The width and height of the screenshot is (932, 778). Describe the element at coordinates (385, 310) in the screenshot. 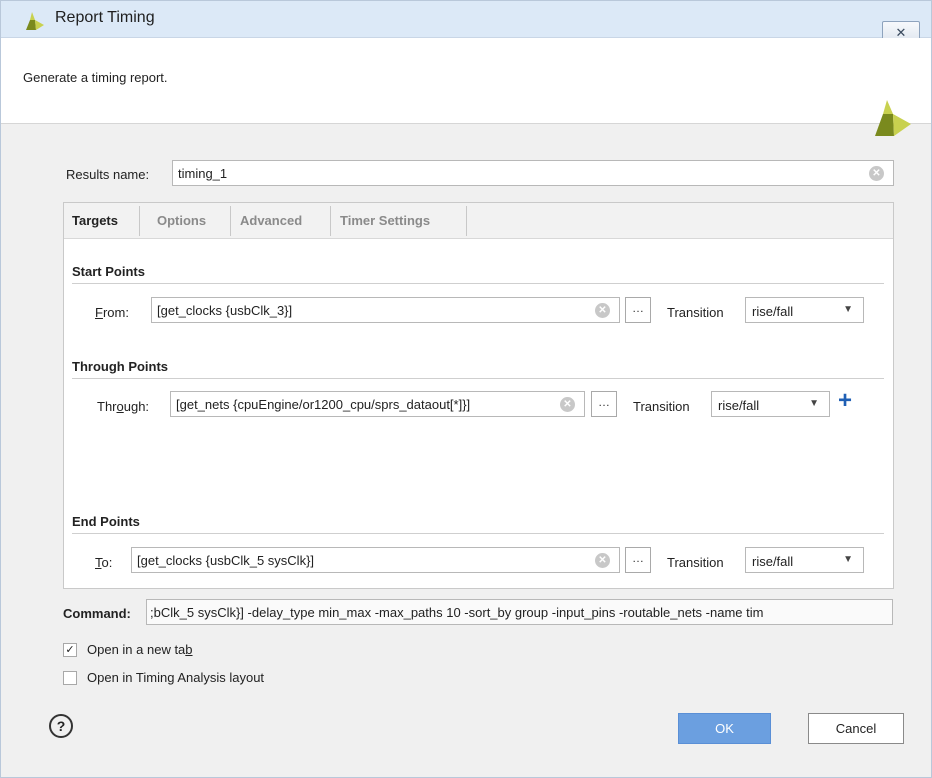

I see `from-input: [get_clocks {usbClk_3}] ✕` at that location.